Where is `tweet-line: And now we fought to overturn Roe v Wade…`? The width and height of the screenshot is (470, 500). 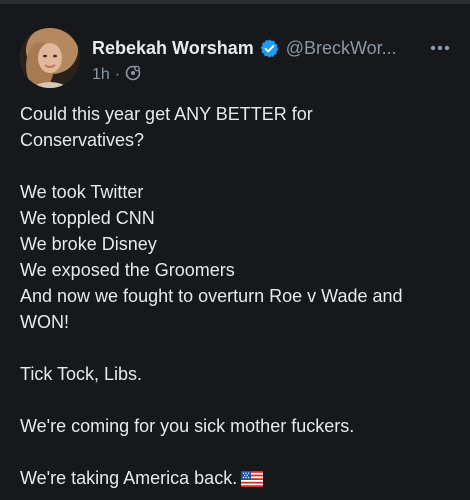 tweet-line: And now we fought to overturn Roe v Wade… is located at coordinates (211, 296).